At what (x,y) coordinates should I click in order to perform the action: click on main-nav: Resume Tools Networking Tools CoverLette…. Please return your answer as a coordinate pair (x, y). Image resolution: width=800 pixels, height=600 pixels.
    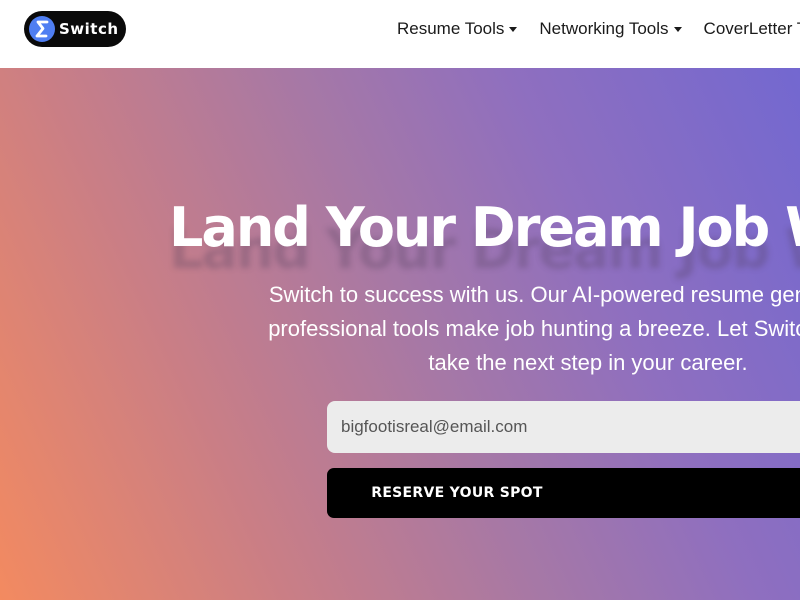
    Looking at the image, I should click on (598, 29).